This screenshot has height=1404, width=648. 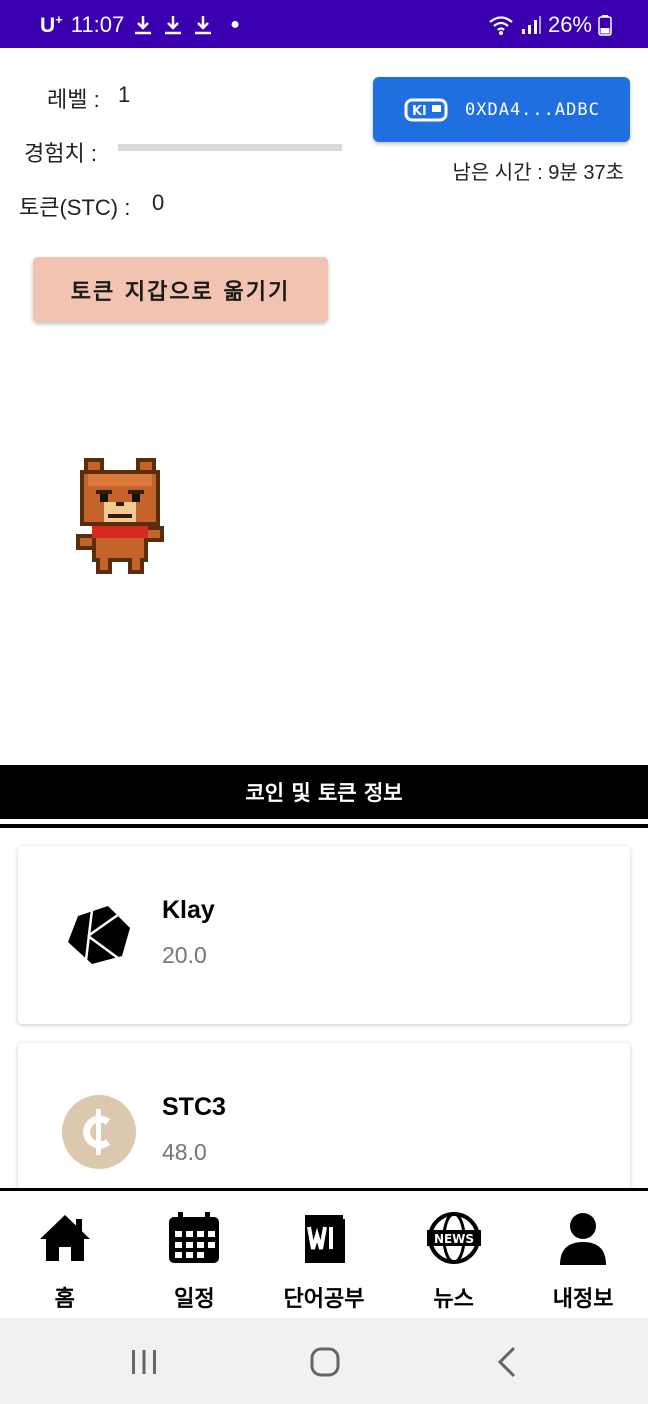 I want to click on bottom-nav: 홈 일정 단어공부 NEWS 뉴스 내정보, so click(x=324, y=1254).